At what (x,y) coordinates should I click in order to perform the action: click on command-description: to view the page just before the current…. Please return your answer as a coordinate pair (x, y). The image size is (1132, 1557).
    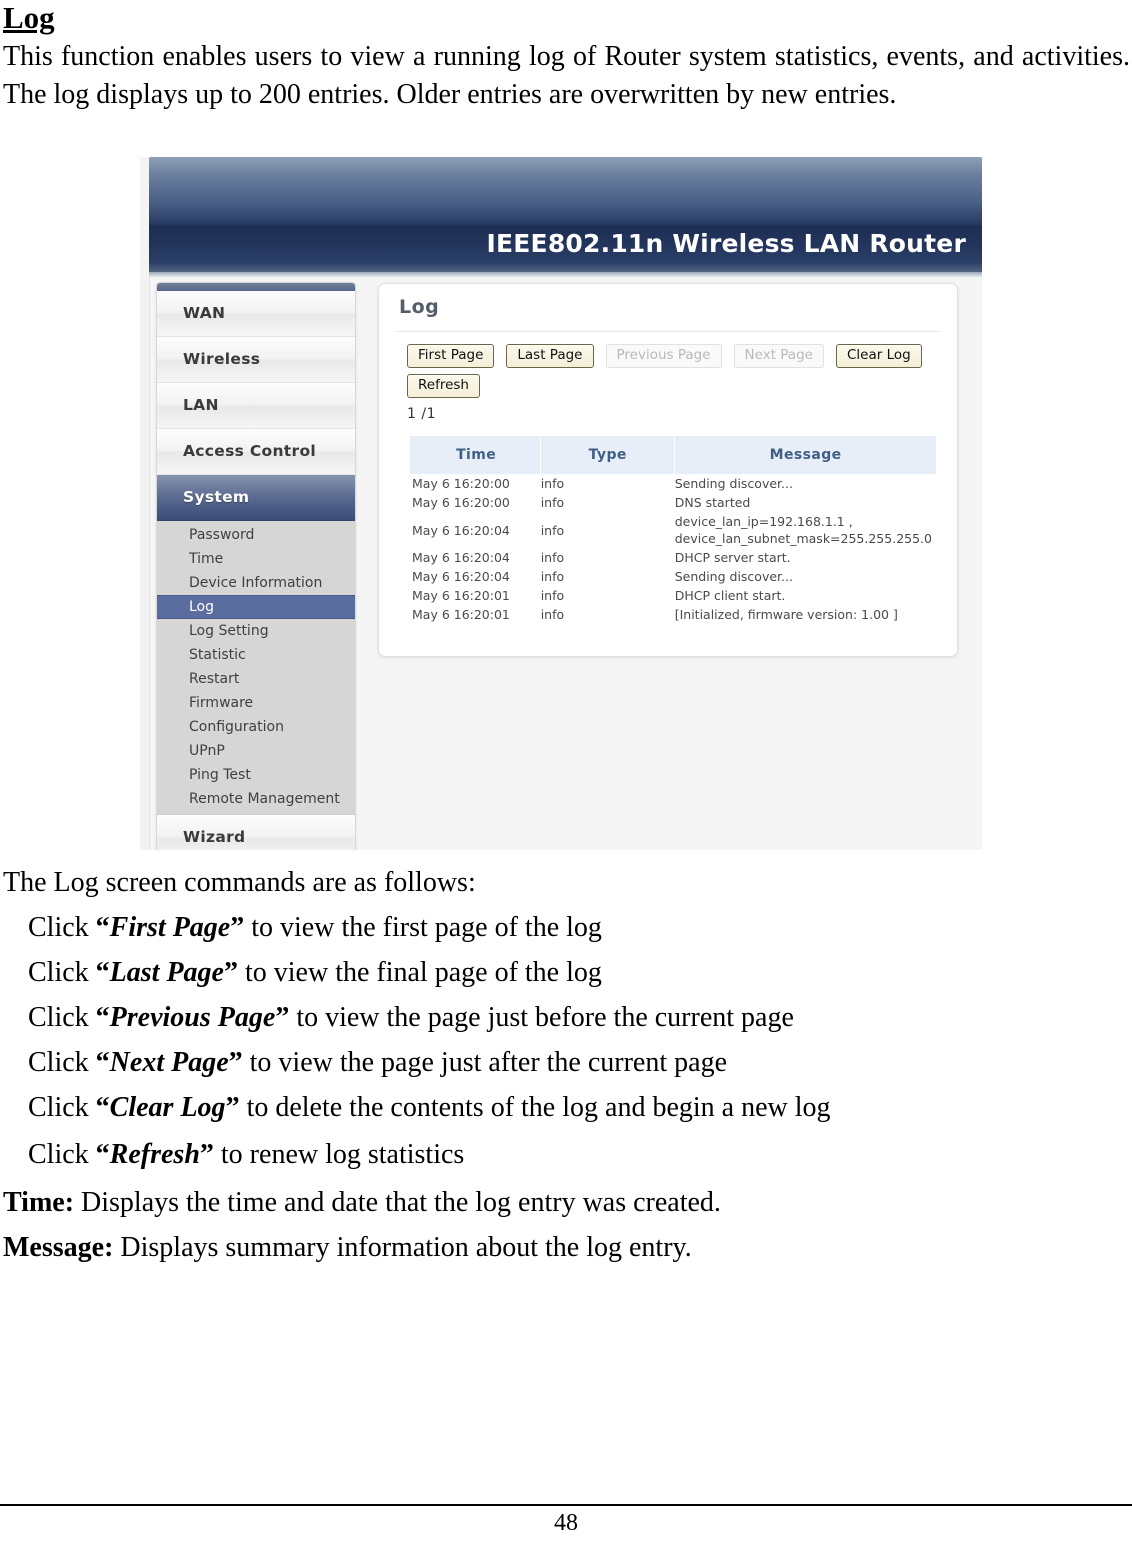
    Looking at the image, I should click on (541, 1017).